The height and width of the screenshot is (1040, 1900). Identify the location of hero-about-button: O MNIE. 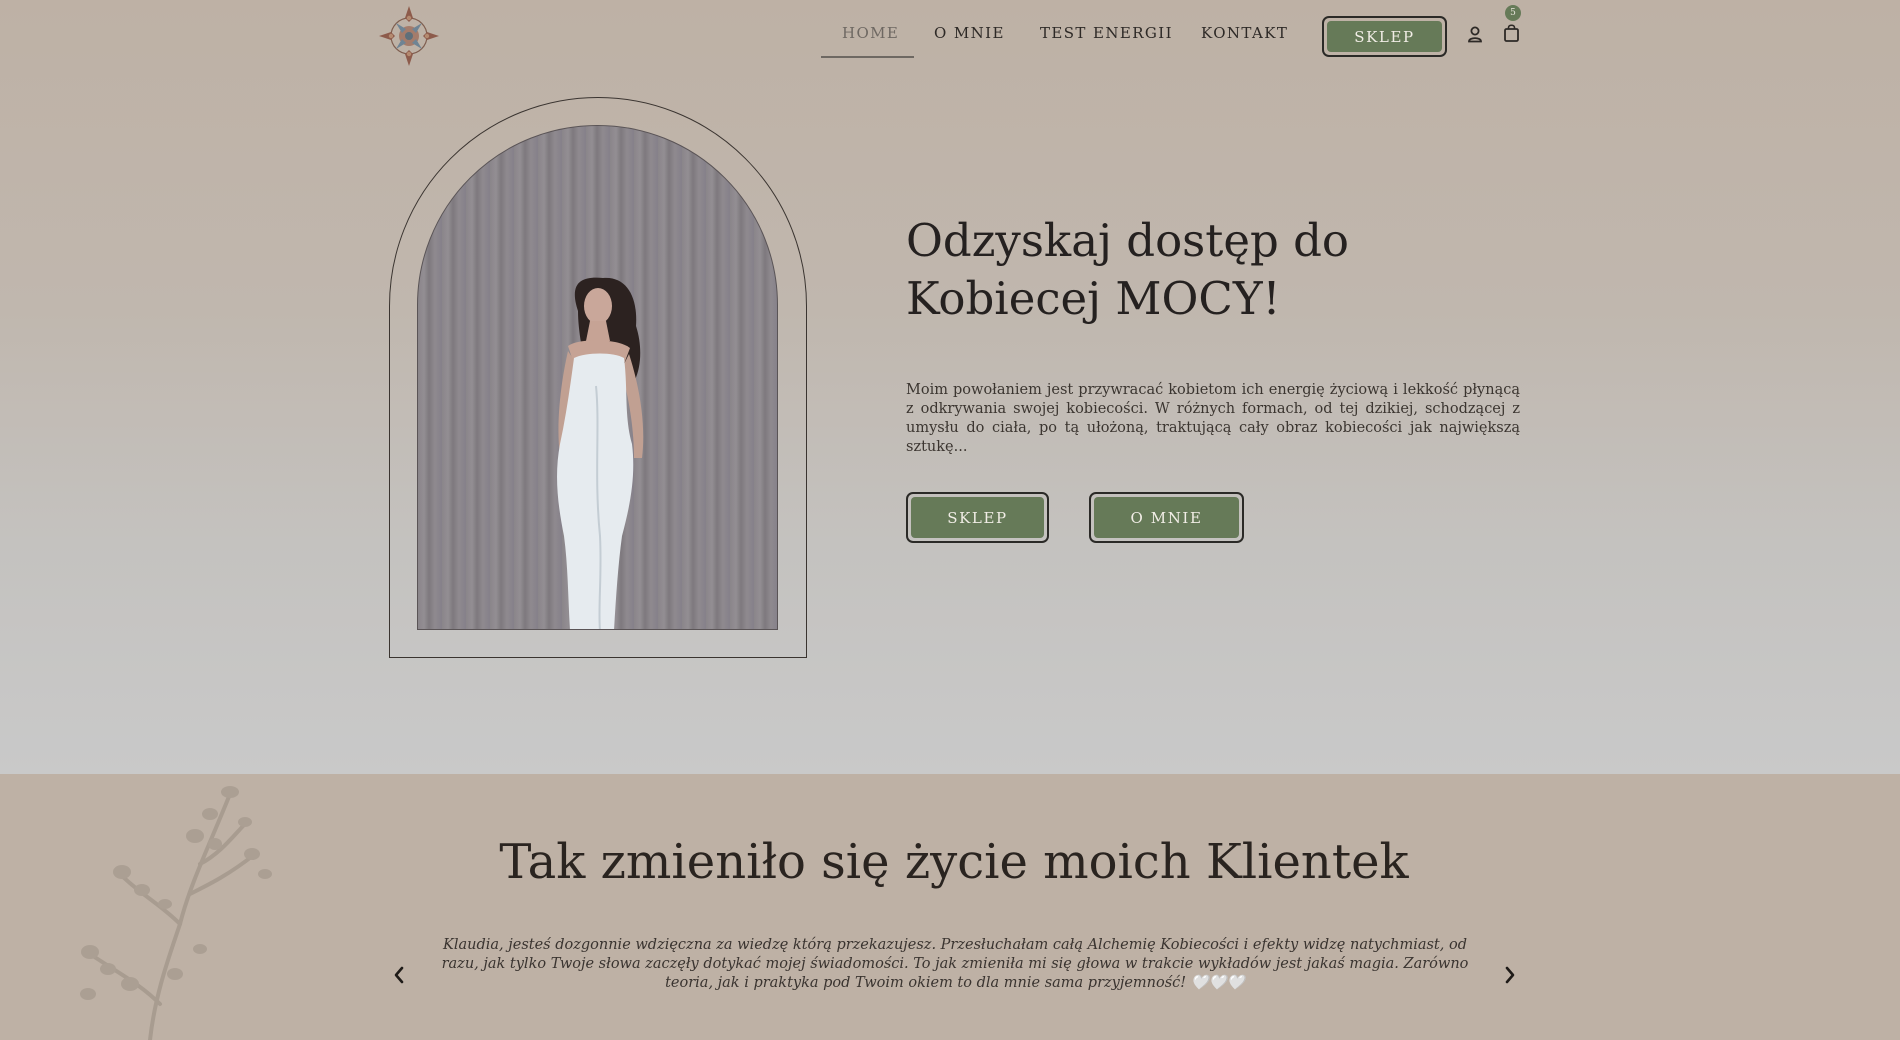
(1166, 517).